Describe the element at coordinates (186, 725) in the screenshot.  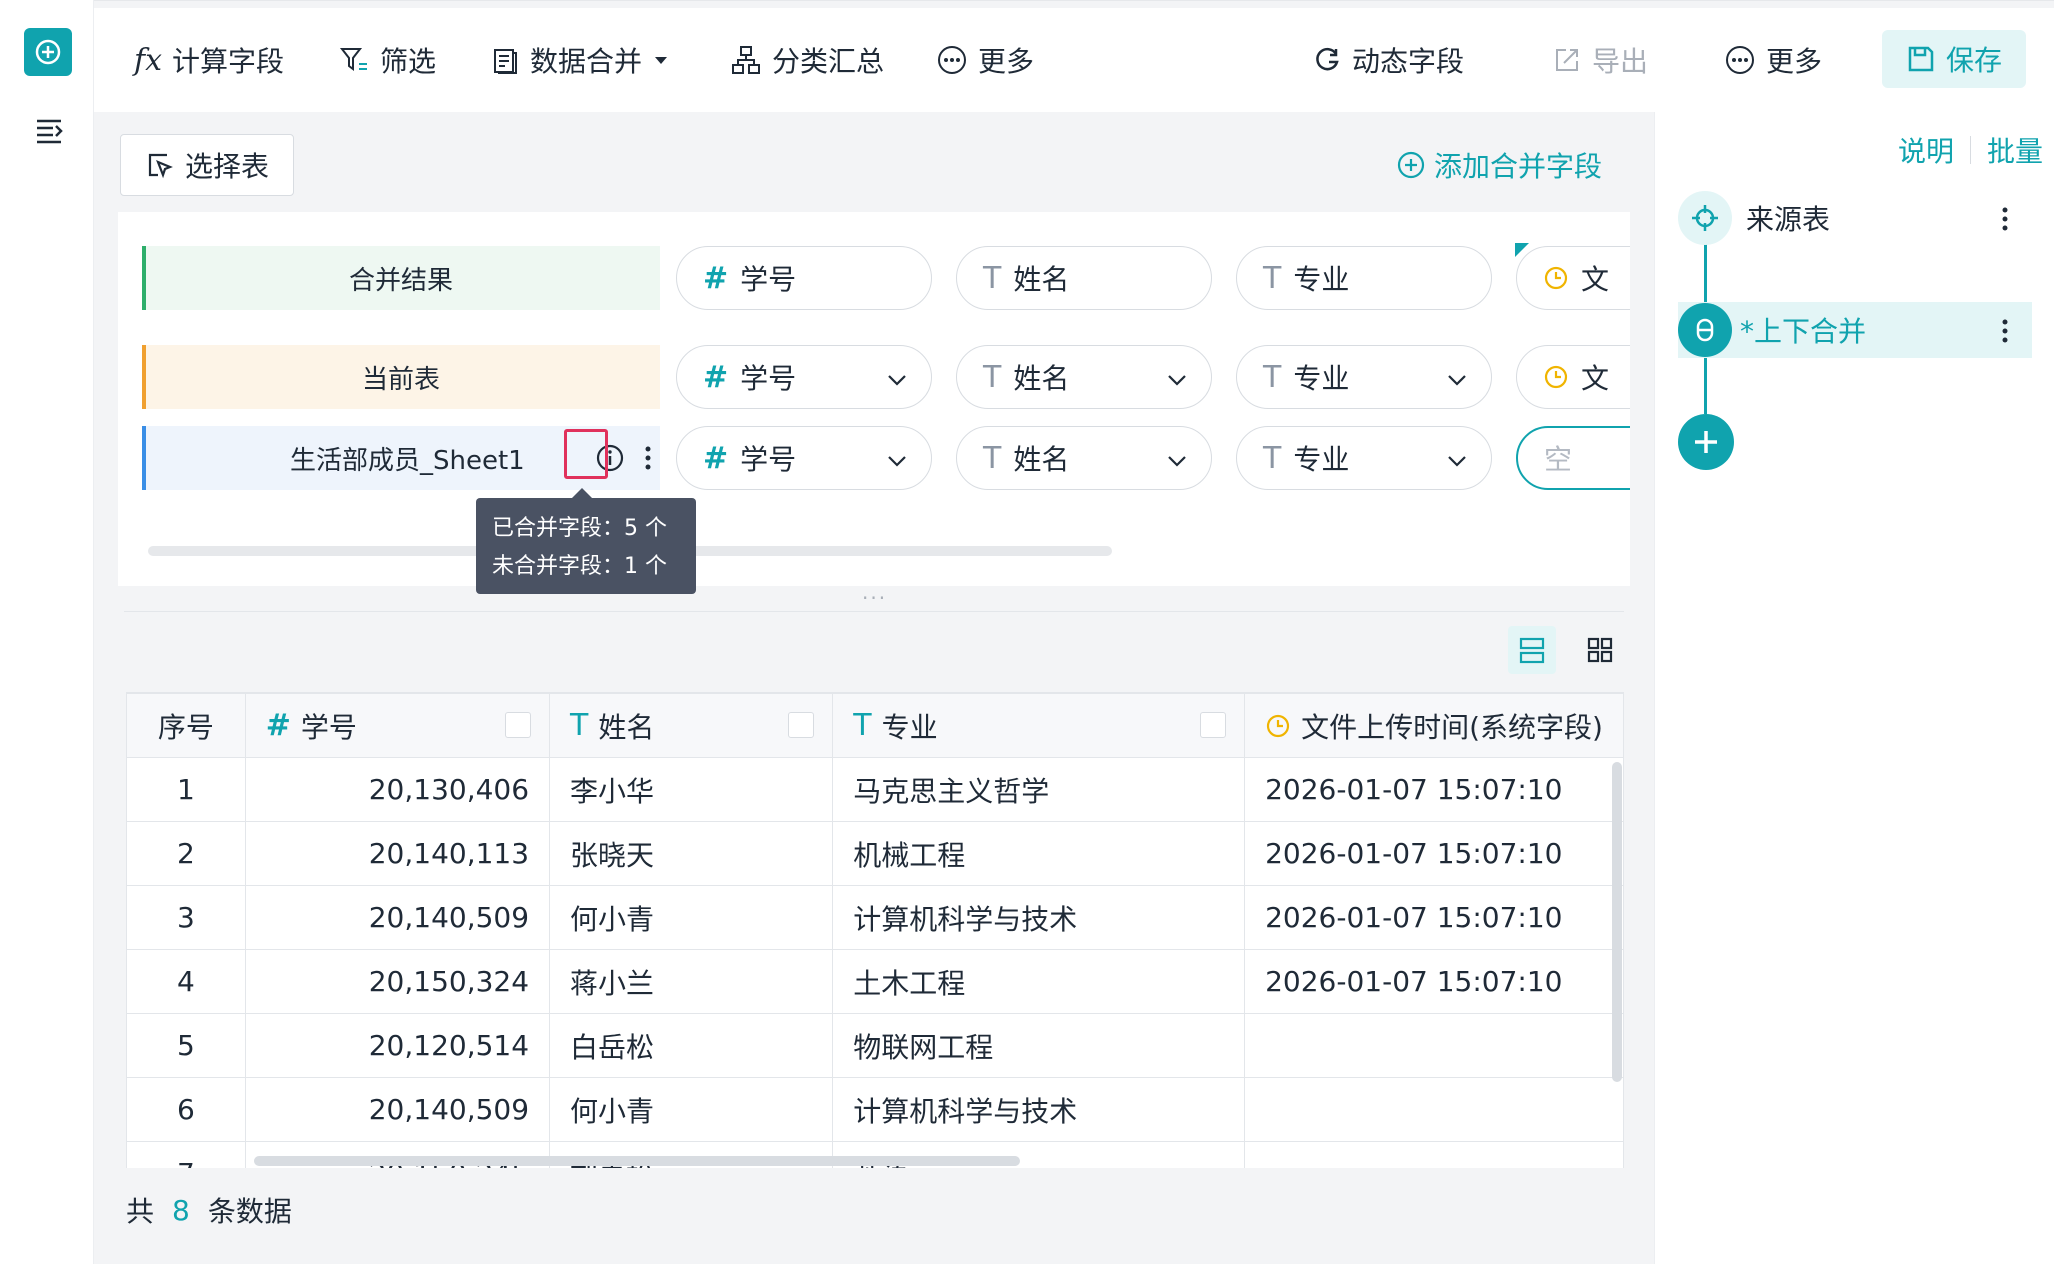
I see `column-header-index: 序号` at that location.